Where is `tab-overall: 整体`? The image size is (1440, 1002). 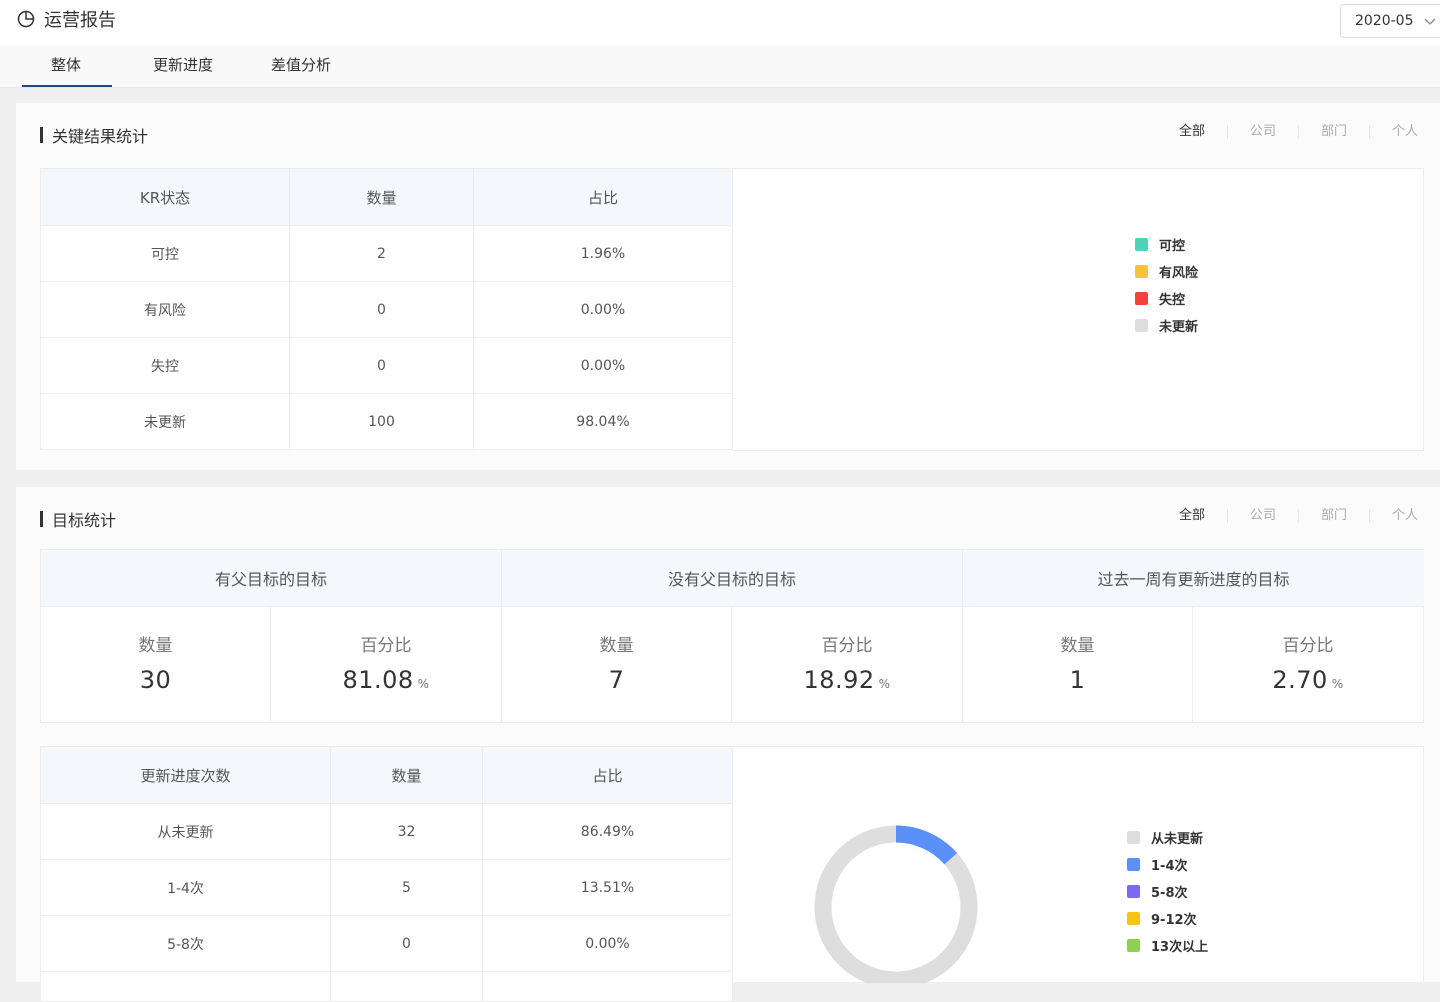 tab-overall: 整体 is located at coordinates (66, 64).